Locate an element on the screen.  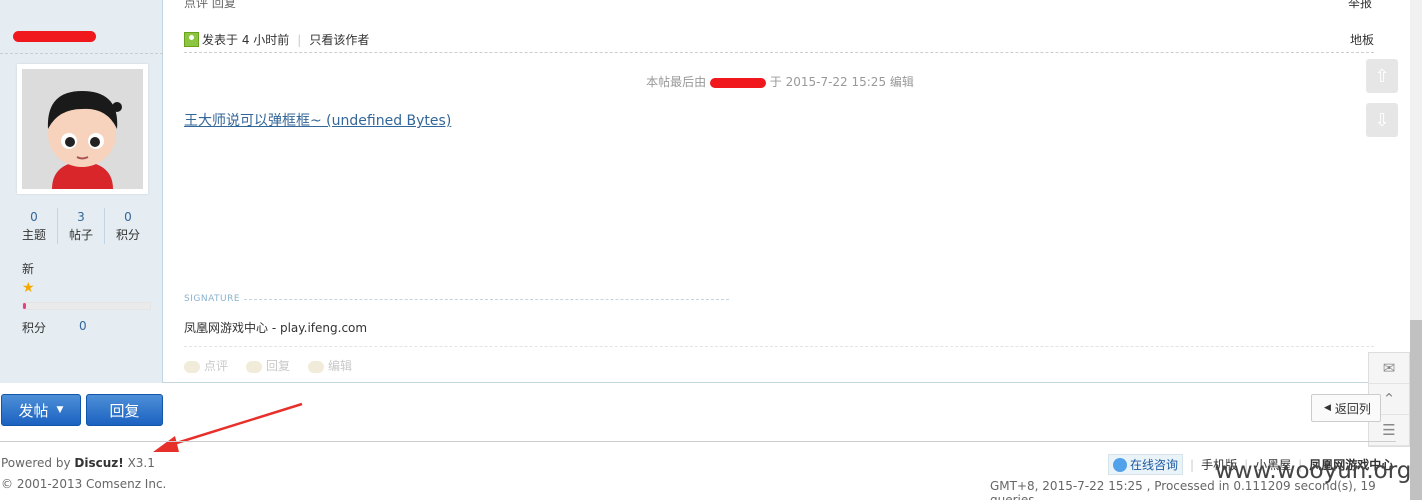
online-consult-button: 在线咨询 is located at coordinates (1146, 464).